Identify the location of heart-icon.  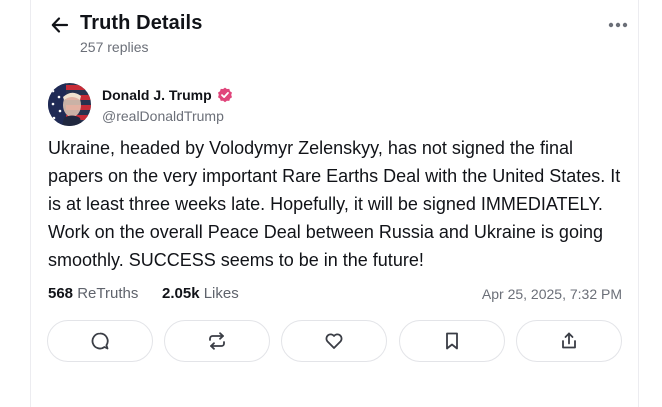
(334, 341).